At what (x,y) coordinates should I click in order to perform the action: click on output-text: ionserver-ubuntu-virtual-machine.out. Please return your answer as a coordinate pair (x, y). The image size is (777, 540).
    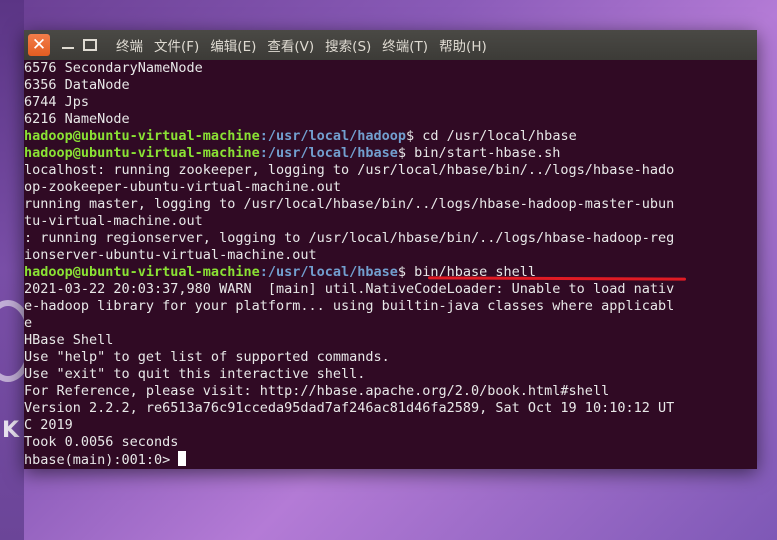
    Looking at the image, I should click on (170, 255).